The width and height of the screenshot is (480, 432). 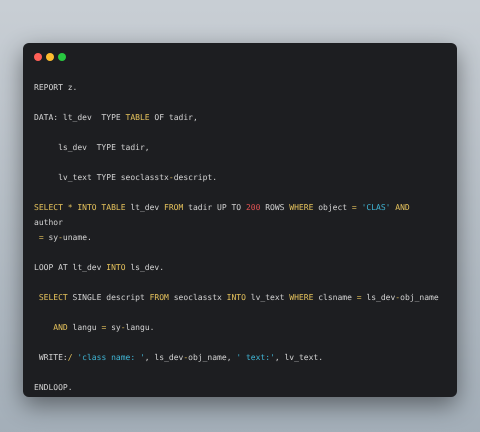 I want to click on code-line: SELECT * INTO TABLE lt_dev FROM tadir UP TO 200 ROWS WHERE object = 'CLAS' AND, so click(x=222, y=208).